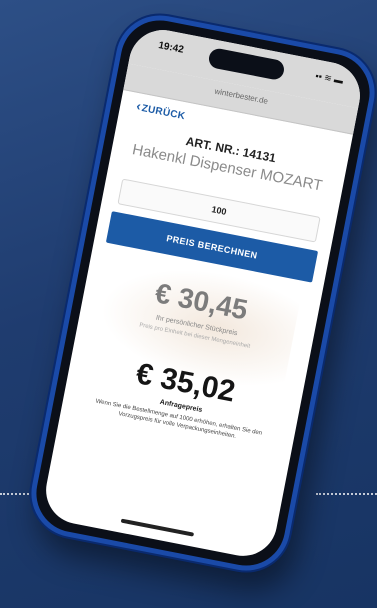  I want to click on back-link: ‹ZURÜCK, so click(161, 110).